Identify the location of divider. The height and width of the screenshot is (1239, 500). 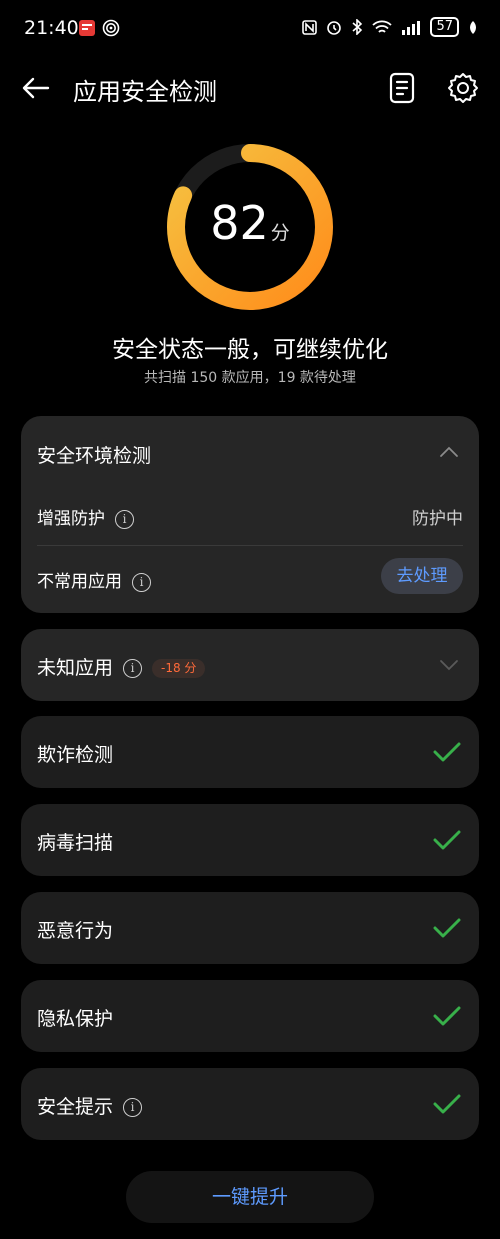
(250, 545).